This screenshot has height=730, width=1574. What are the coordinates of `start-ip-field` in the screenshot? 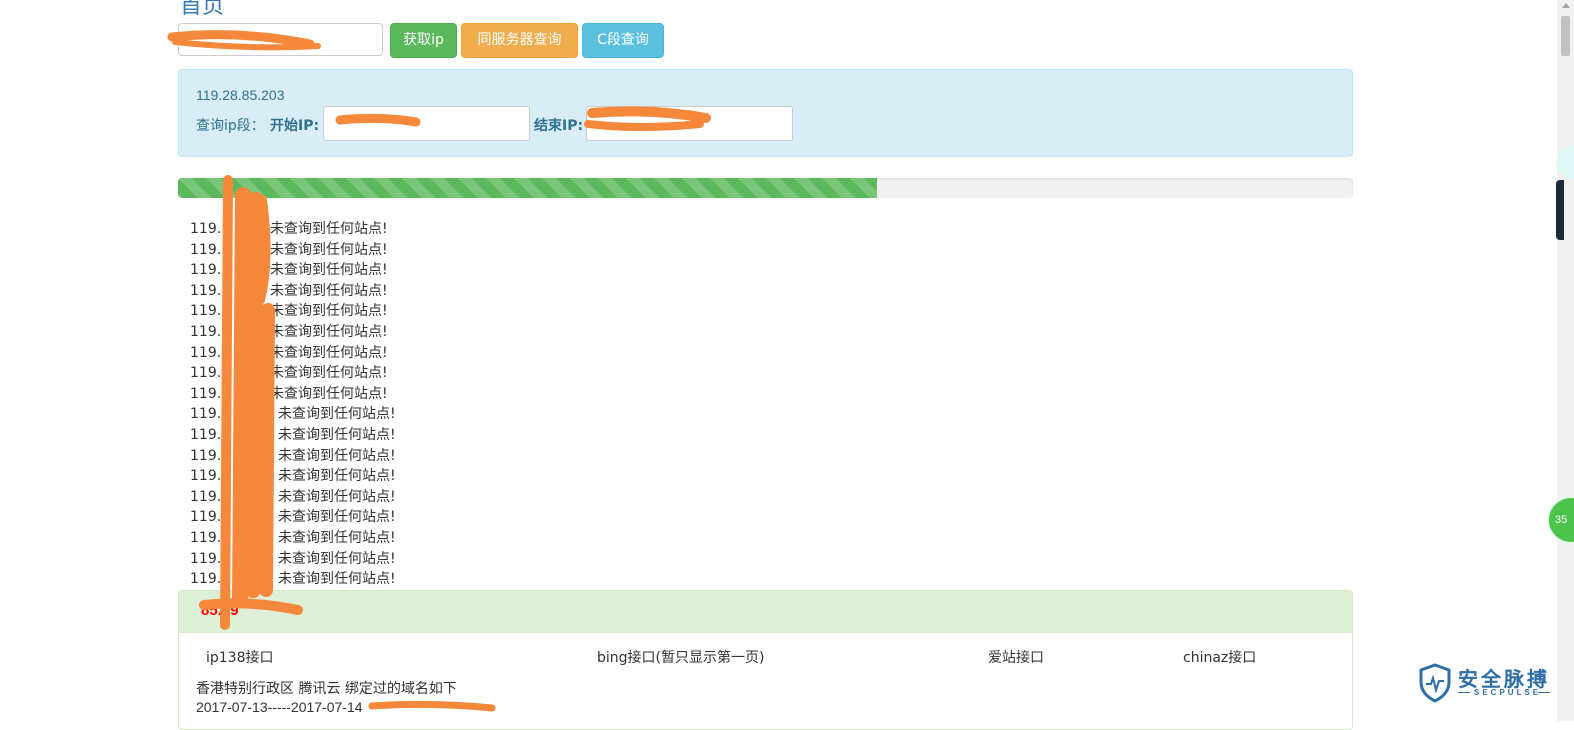 It's located at (426, 123).